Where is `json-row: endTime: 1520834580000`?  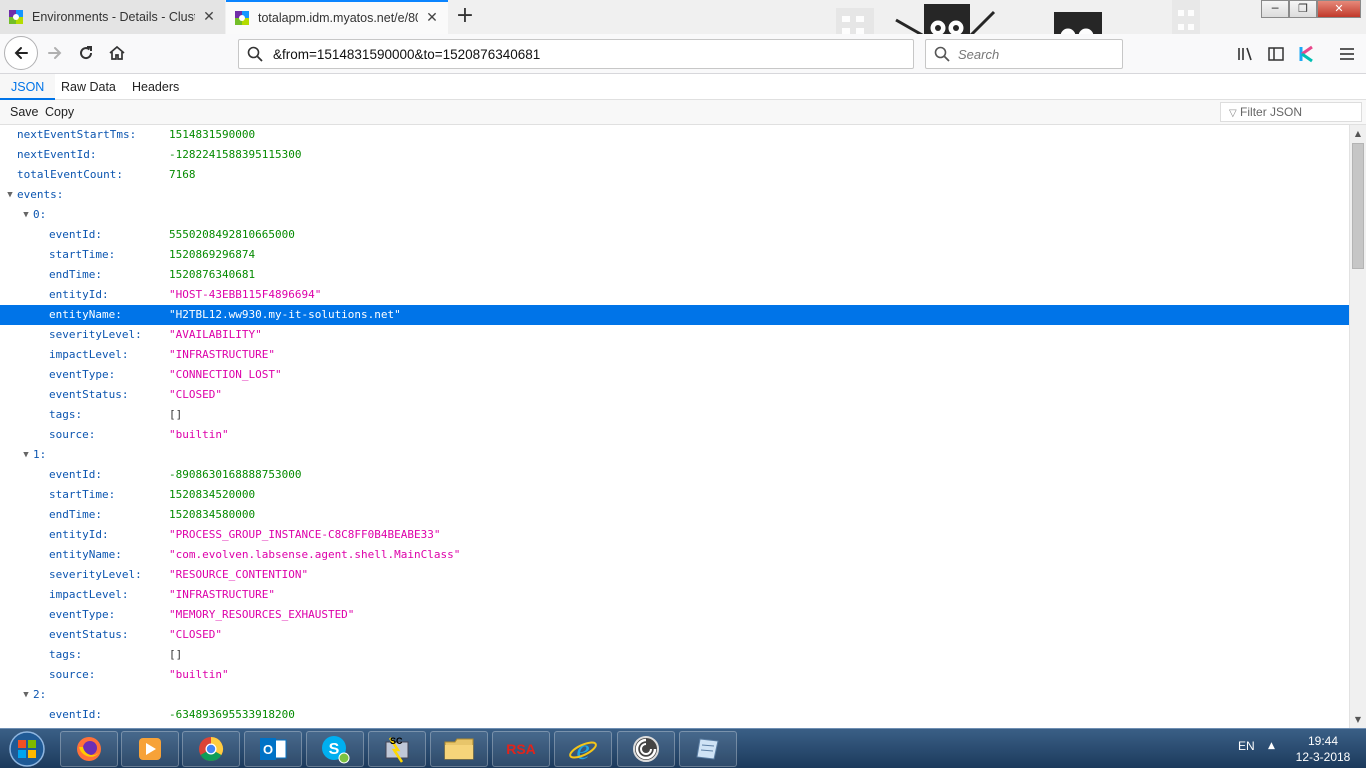
json-row: endTime: 1520834580000 is located at coordinates (674, 515).